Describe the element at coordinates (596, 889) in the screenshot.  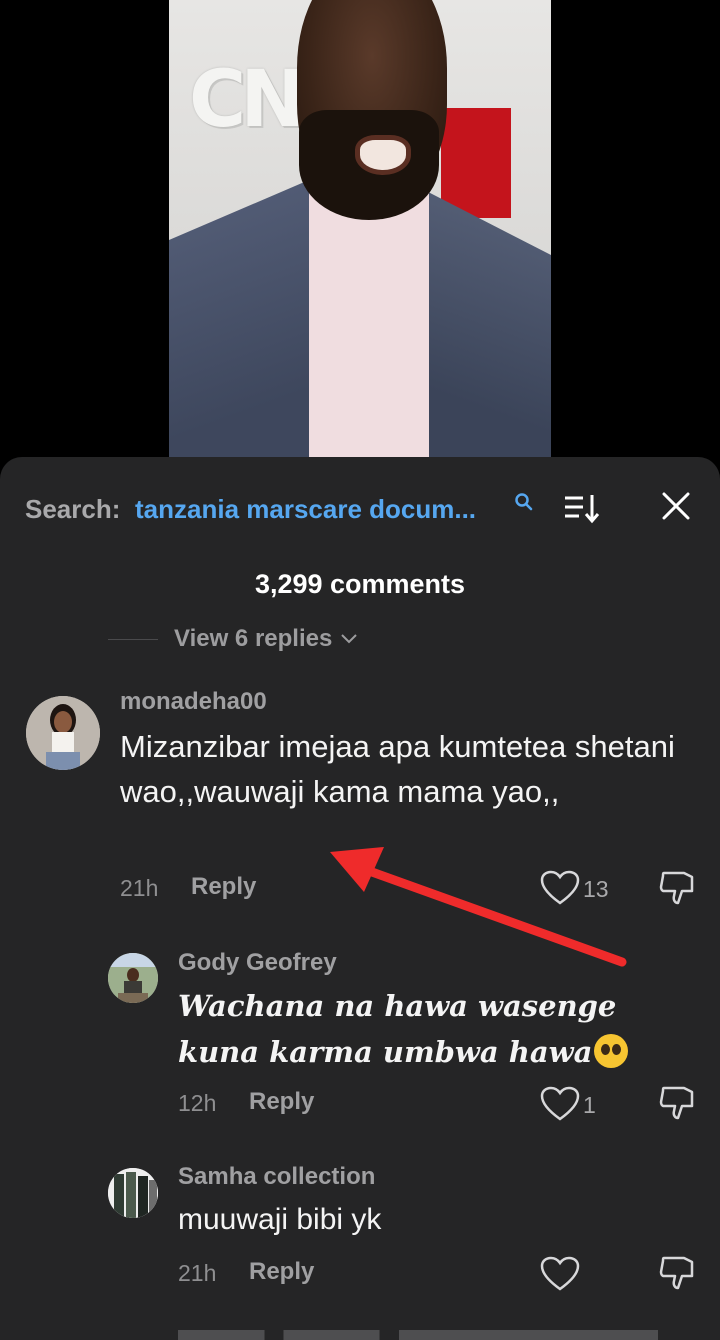
I see `like-count: 13` at that location.